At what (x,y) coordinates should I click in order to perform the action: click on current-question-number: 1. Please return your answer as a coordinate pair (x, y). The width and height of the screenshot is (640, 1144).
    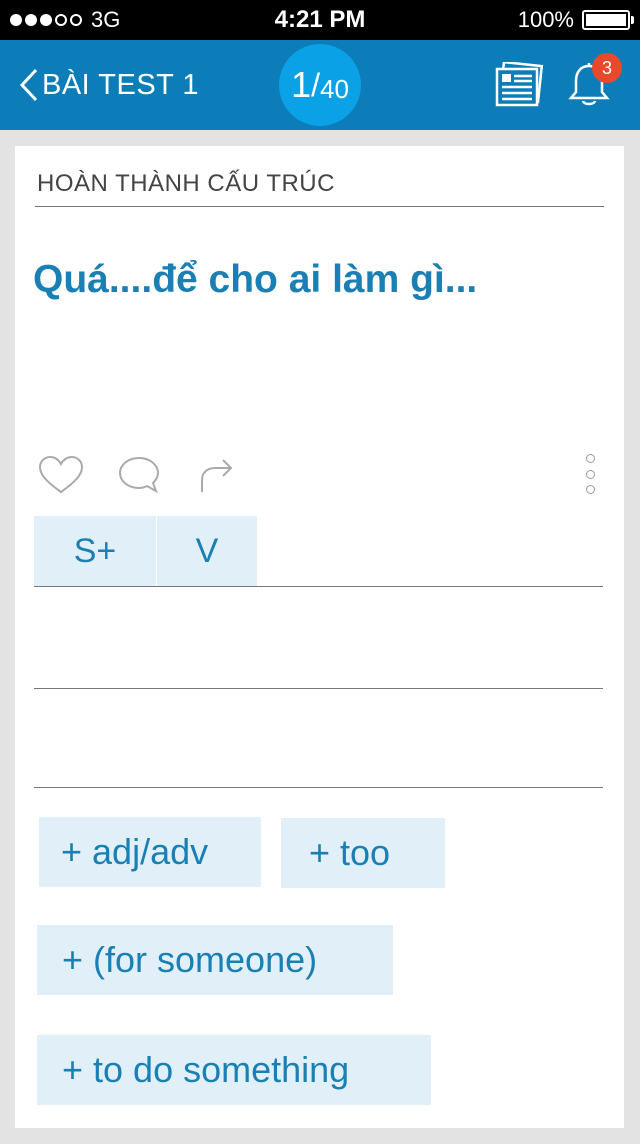
    Looking at the image, I should click on (301, 84).